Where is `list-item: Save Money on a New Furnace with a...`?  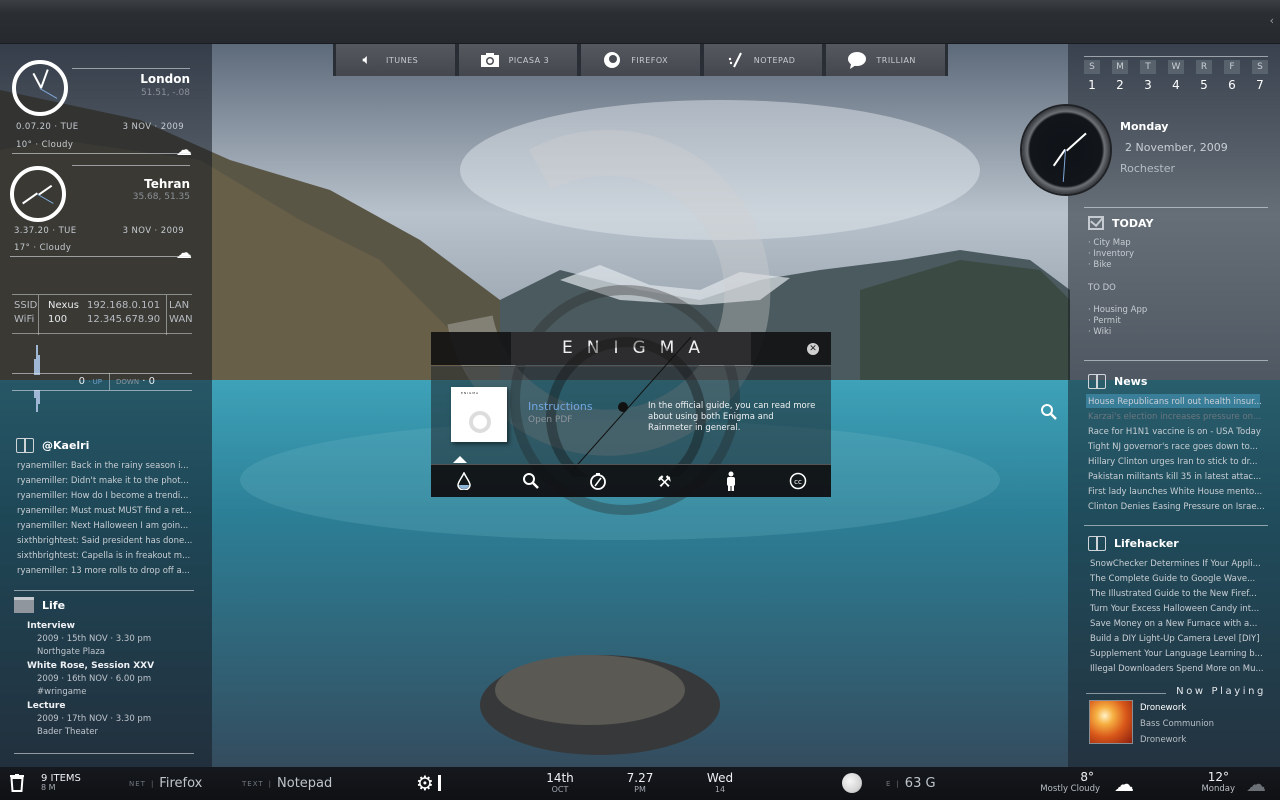
list-item: Save Money on a New Furnace with a... is located at coordinates (1177, 624).